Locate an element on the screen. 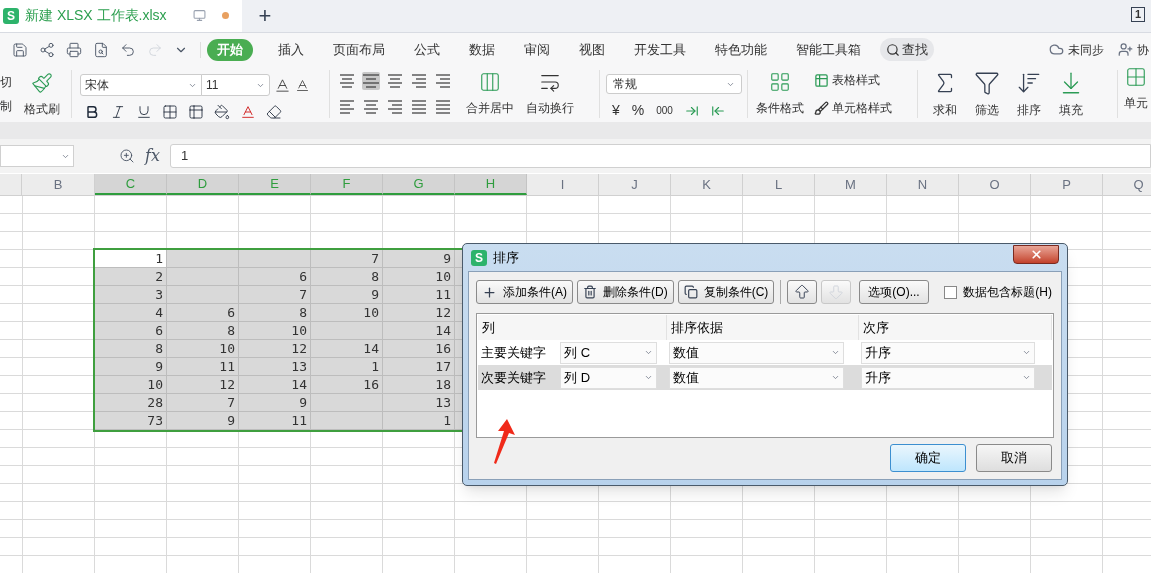 This screenshot has height=573, width=1151. italic-icon is located at coordinates (118, 112).